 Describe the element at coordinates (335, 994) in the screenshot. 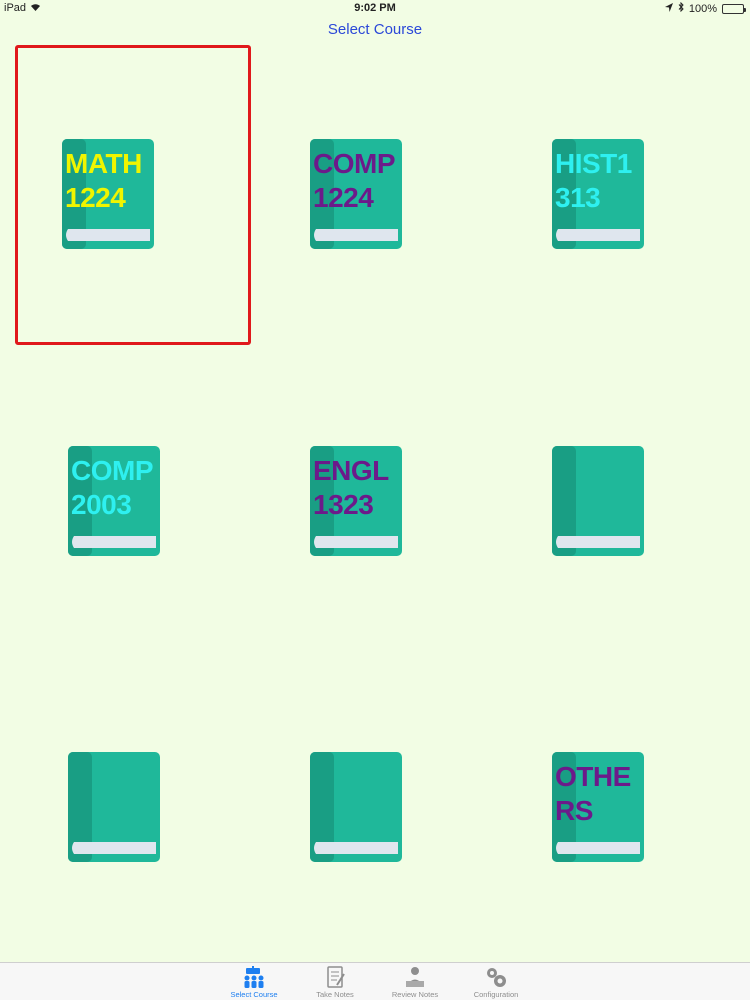

I see `tab-label: Take Notes` at that location.